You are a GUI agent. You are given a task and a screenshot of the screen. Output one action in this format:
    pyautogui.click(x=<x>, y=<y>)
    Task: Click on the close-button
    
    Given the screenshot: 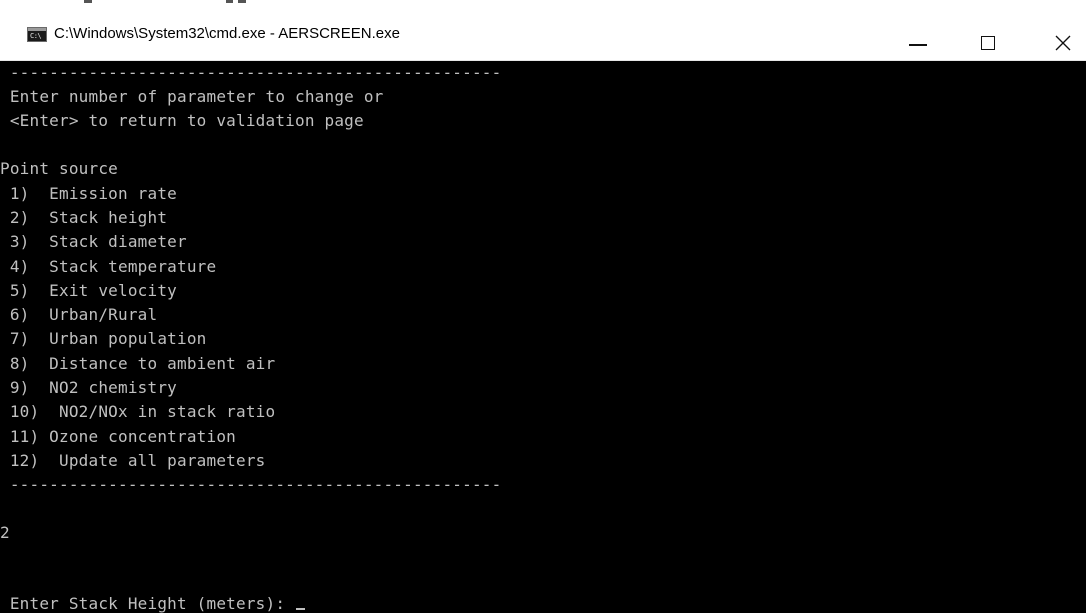 What is the action you would take?
    pyautogui.click(x=1063, y=38)
    